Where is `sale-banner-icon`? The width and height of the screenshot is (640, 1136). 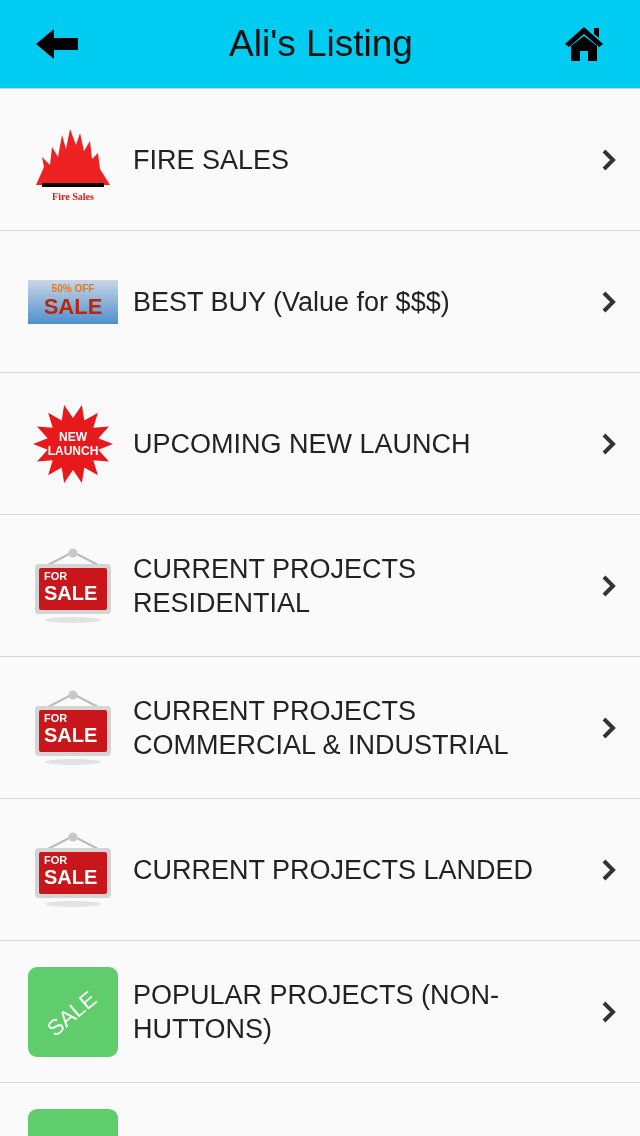
sale-banner-icon is located at coordinates (73, 301).